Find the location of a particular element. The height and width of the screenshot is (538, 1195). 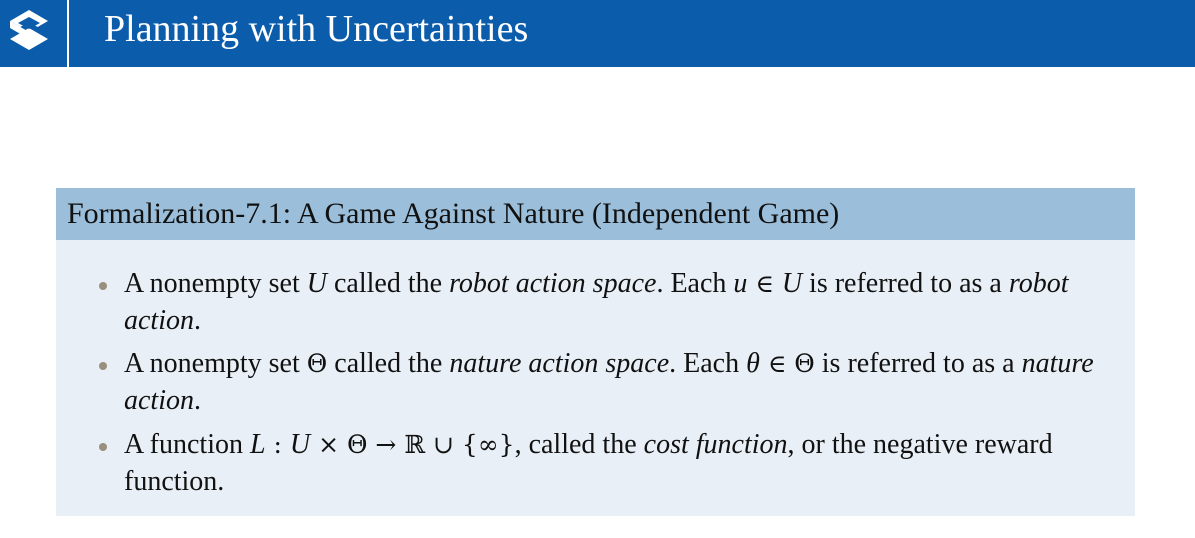

math-symbol: L is located at coordinates (258, 444).